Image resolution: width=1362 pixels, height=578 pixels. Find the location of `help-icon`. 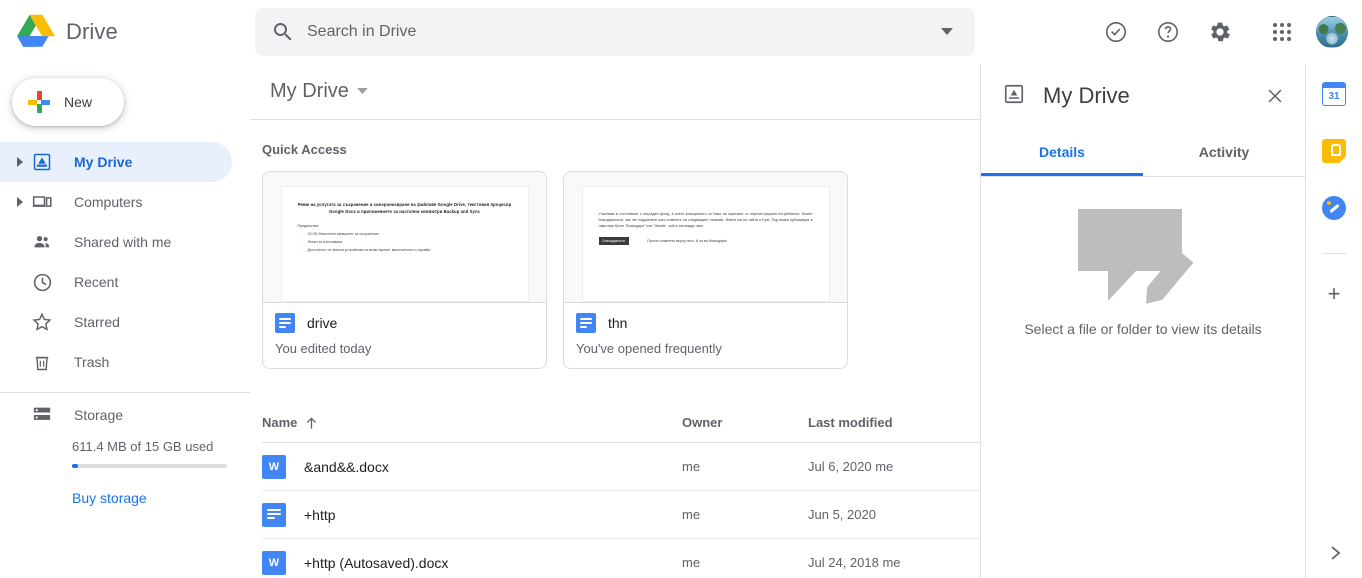

help-icon is located at coordinates (1168, 32).